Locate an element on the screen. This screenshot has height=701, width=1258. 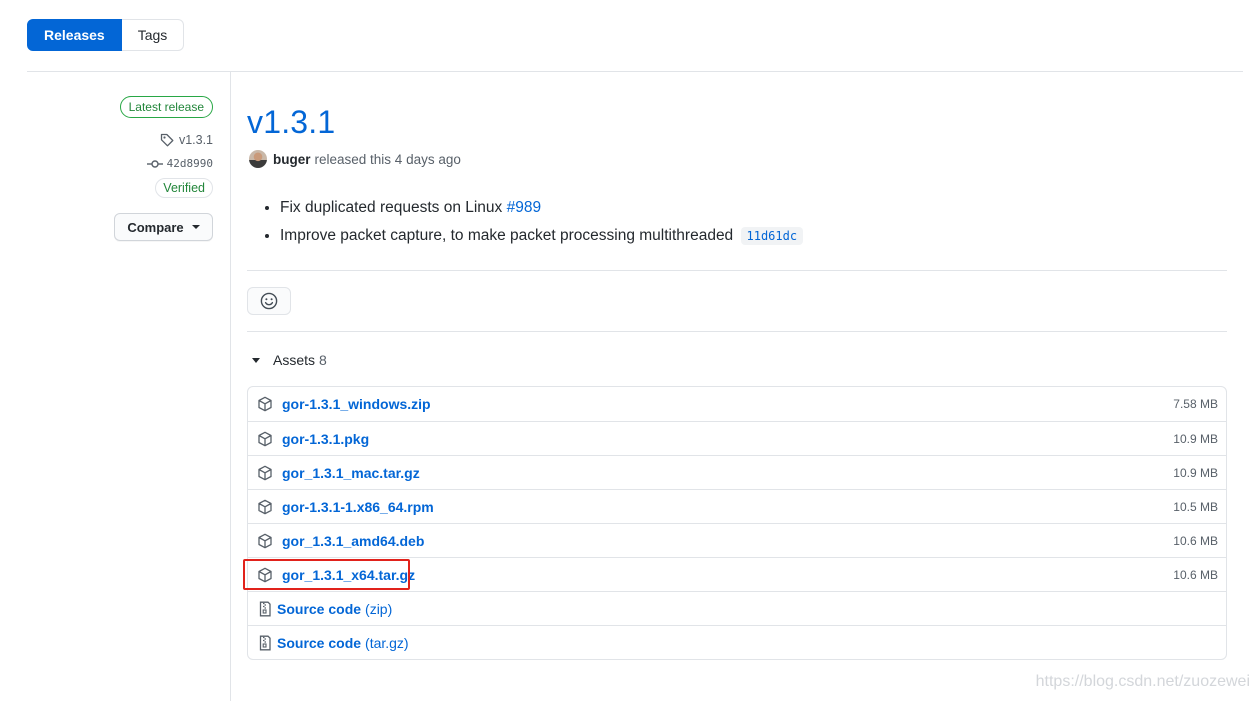
asset-link: gor_1.3.1_amd64.deb is located at coordinates (353, 541).